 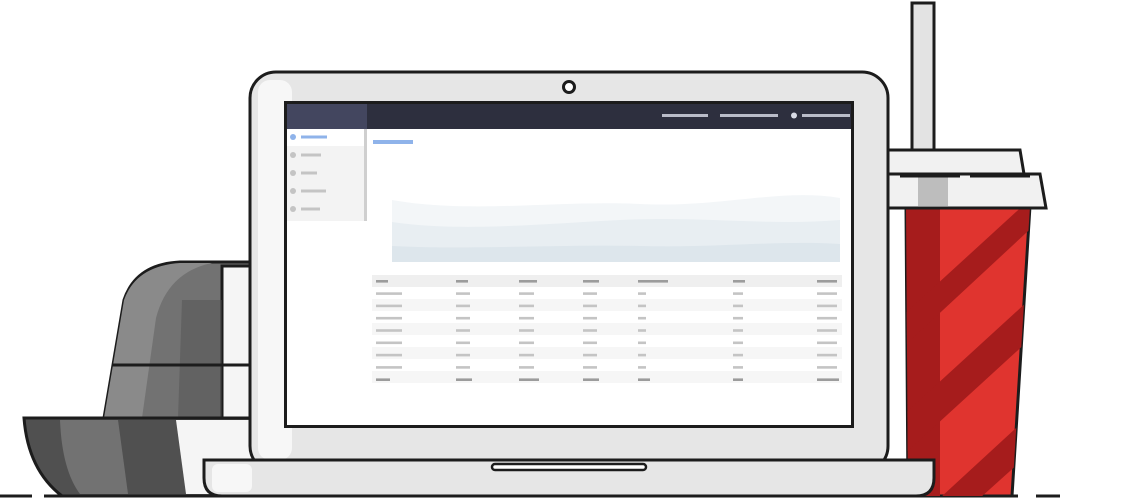 What do you see at coordinates (607, 281) in the screenshot?
I see `table-header-row` at bounding box center [607, 281].